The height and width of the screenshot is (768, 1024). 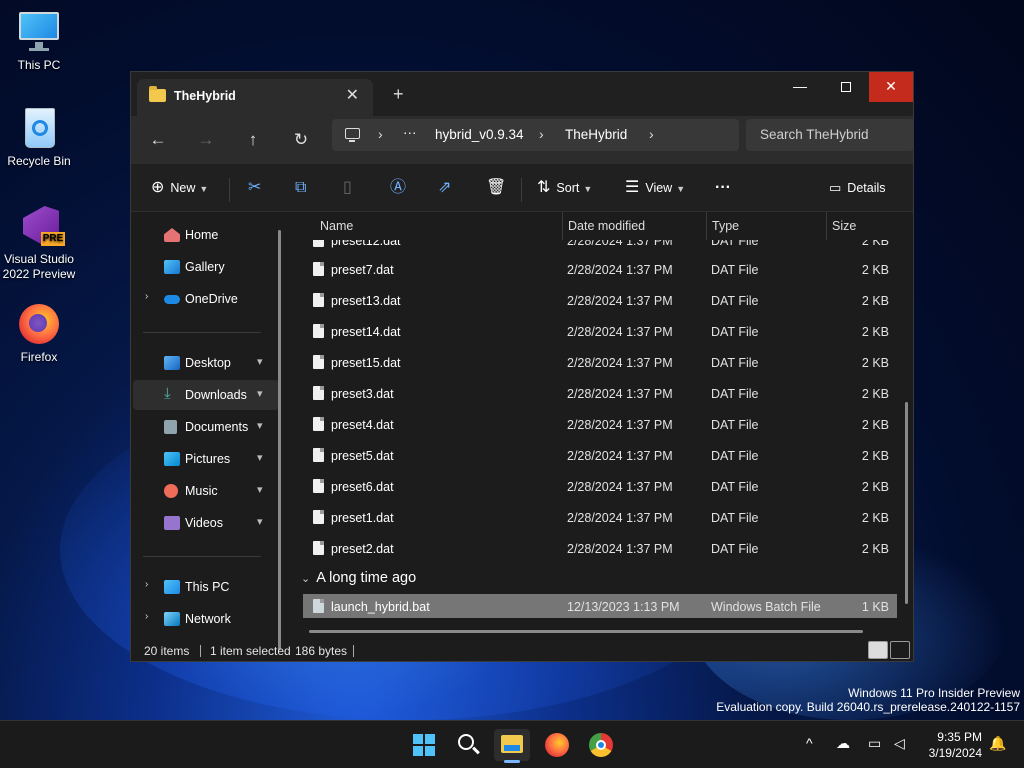 What do you see at coordinates (846, 87) in the screenshot?
I see `maximize-button` at bounding box center [846, 87].